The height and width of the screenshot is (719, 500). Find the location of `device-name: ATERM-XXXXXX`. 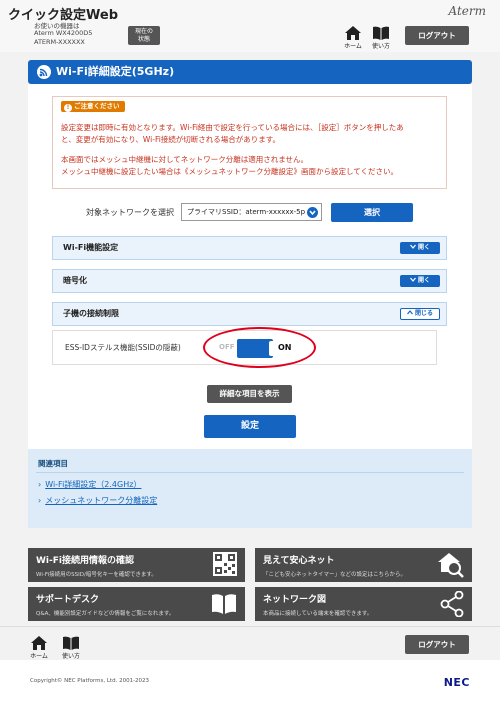

device-name: ATERM-XXXXXX is located at coordinates (59, 42).